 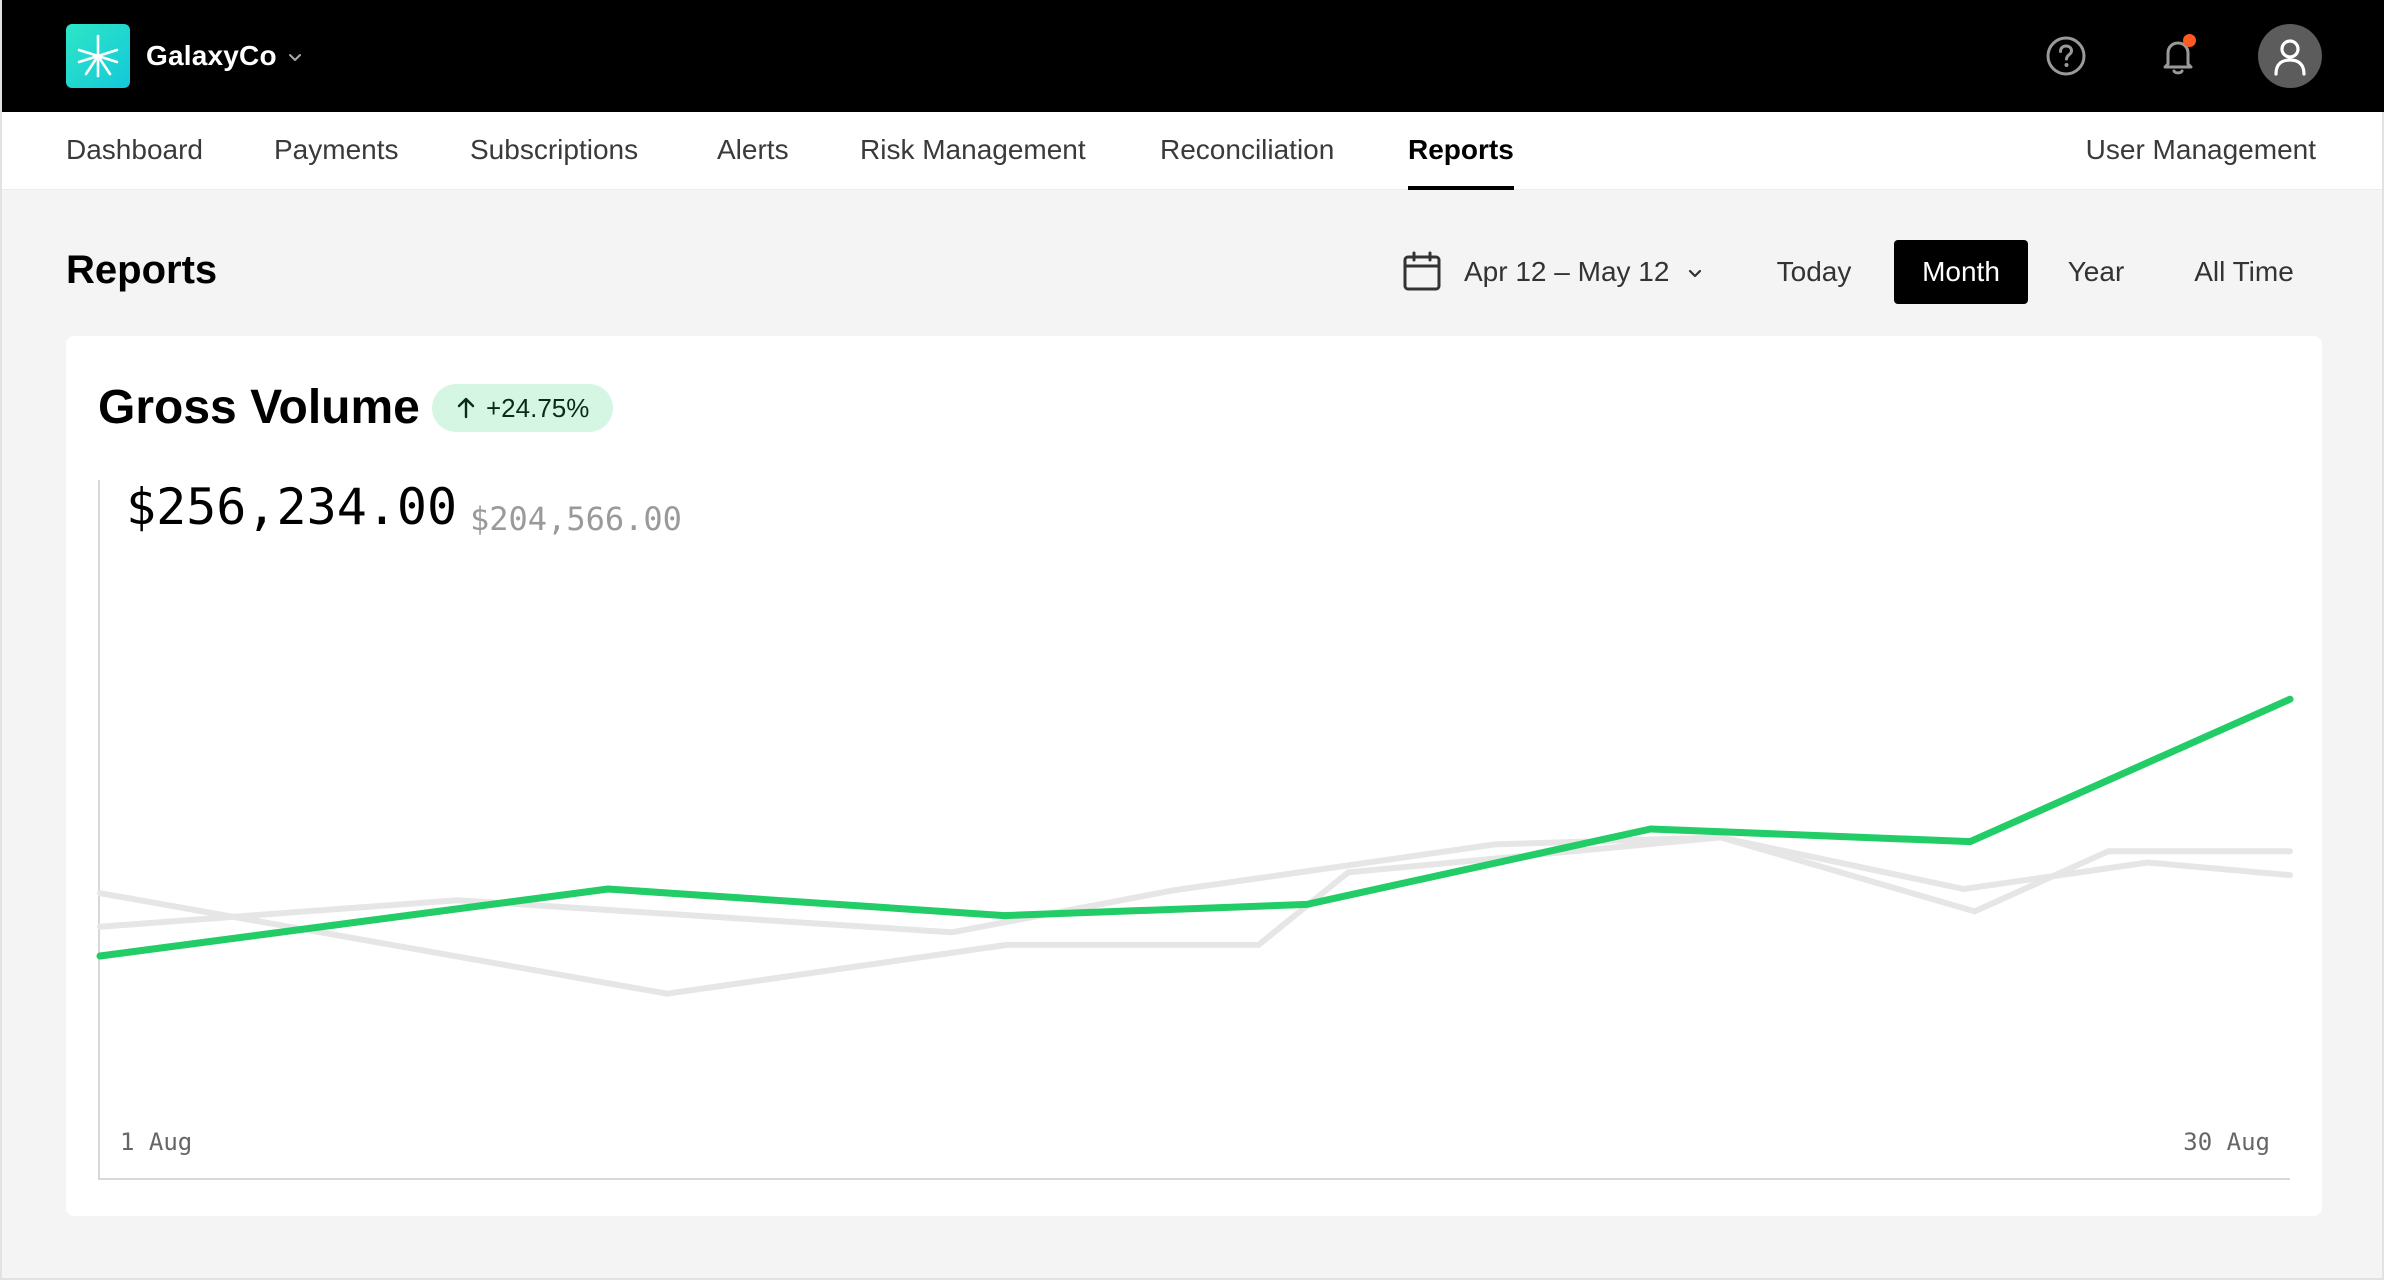 I want to click on nav-item-alerts: Alerts, so click(x=753, y=151).